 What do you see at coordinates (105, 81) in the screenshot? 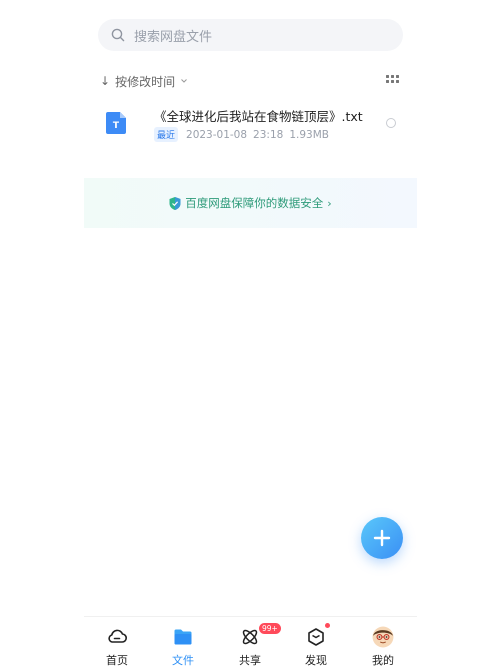
I see `sort-arrow-icon: ↓` at bounding box center [105, 81].